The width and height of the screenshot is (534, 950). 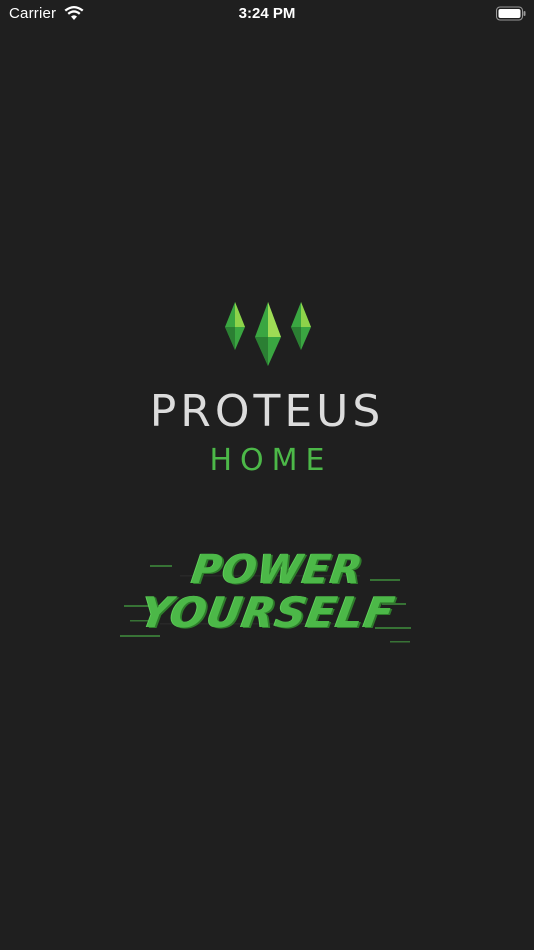 I want to click on tagline-line-1: POWER, so click(x=277, y=570).